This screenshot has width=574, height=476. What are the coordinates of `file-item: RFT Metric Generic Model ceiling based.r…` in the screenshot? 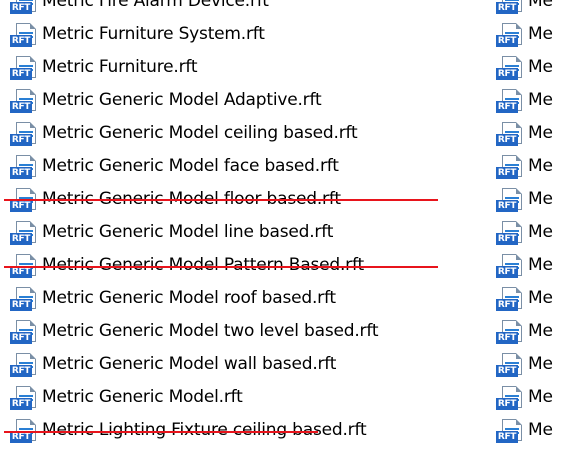 It's located at (184, 133).